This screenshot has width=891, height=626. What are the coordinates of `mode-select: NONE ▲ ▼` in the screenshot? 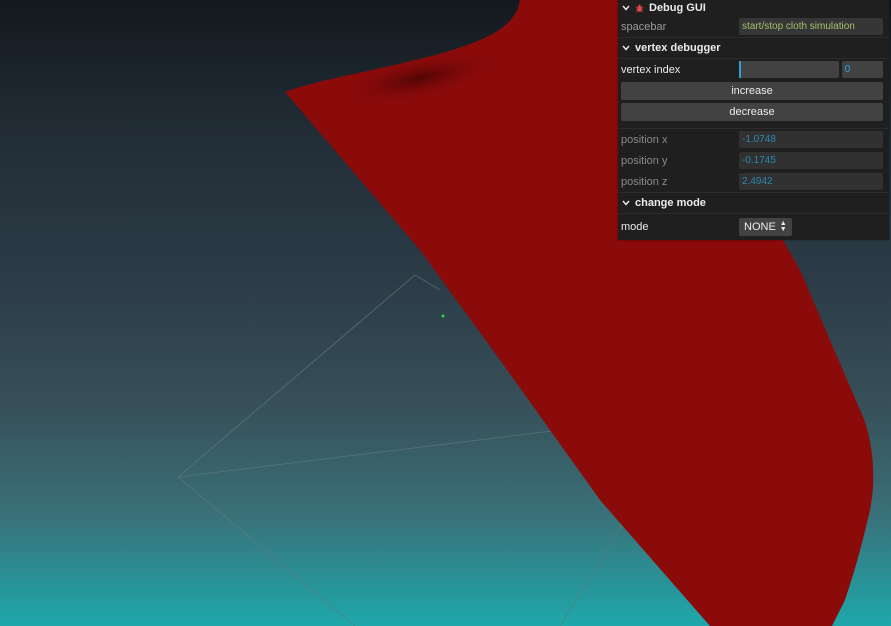 It's located at (765, 227).